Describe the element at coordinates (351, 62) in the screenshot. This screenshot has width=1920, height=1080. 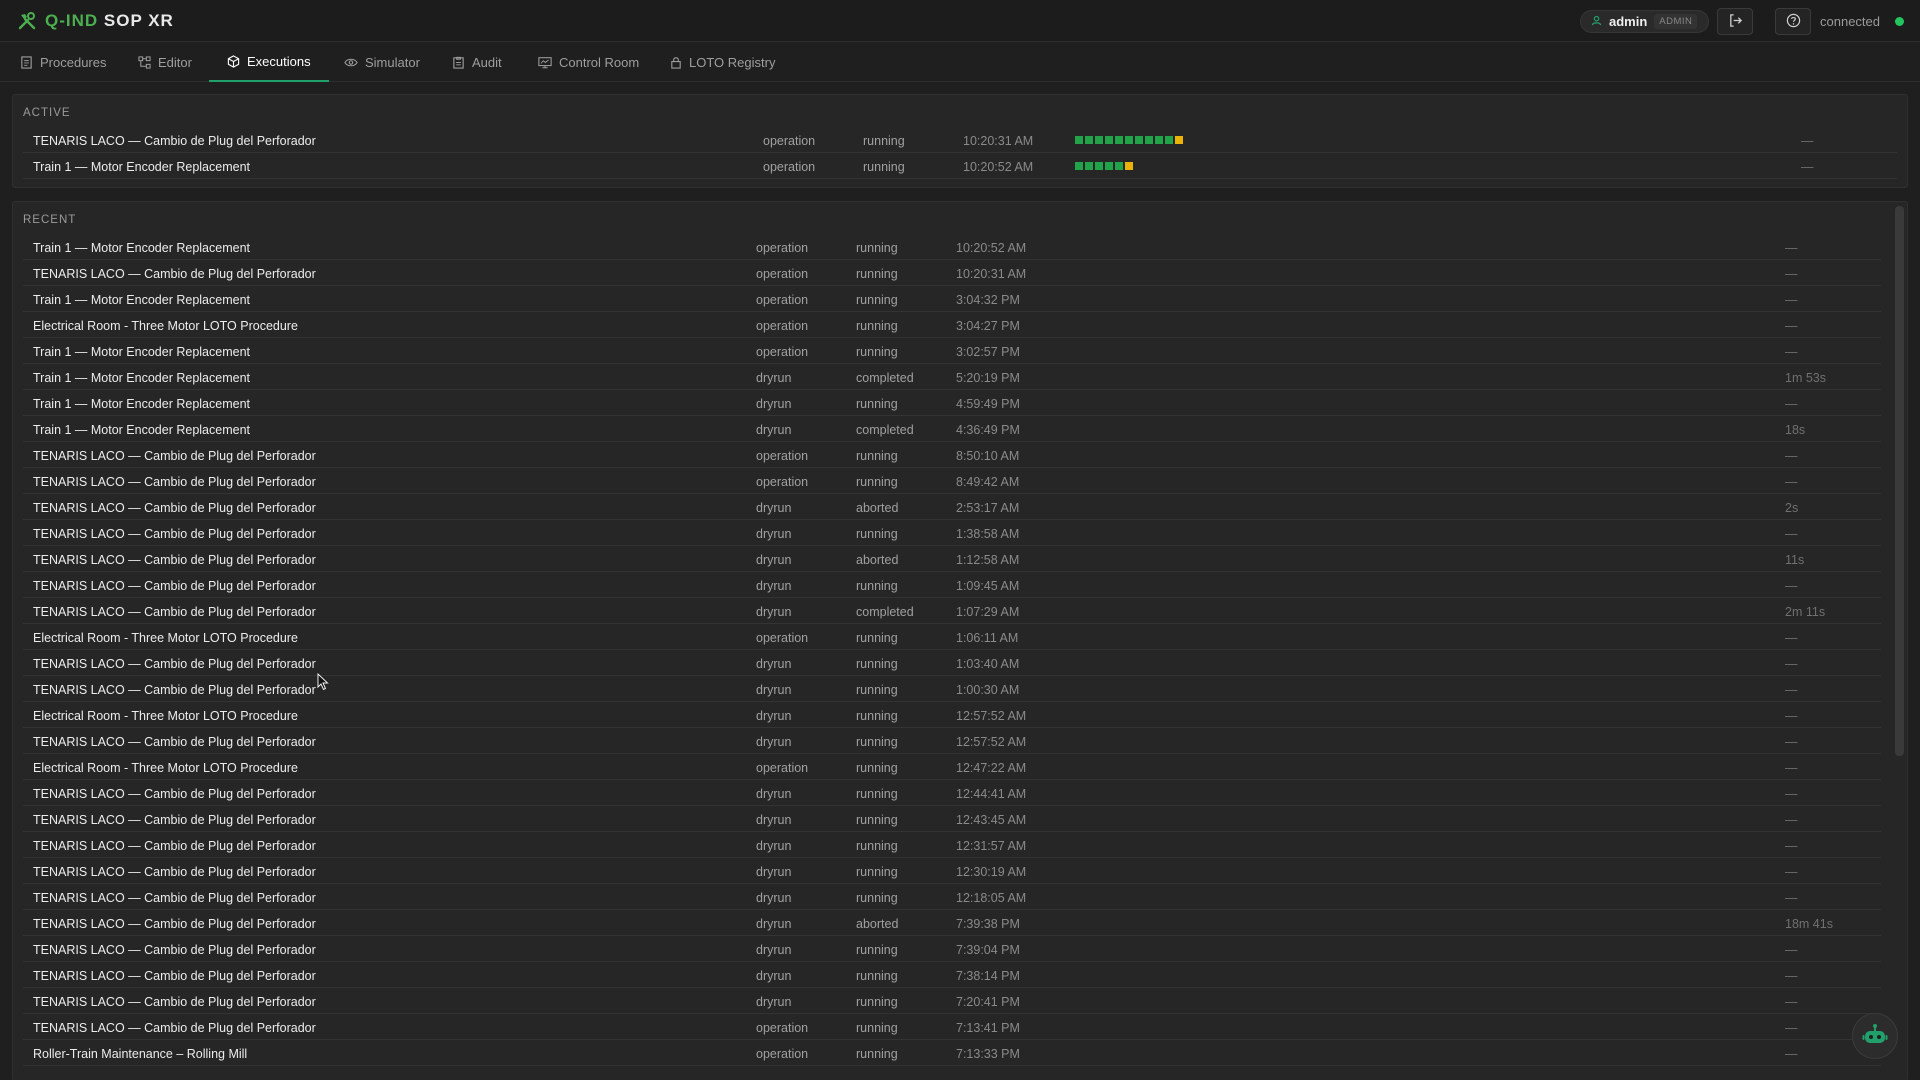
I see `eye-icon` at that location.